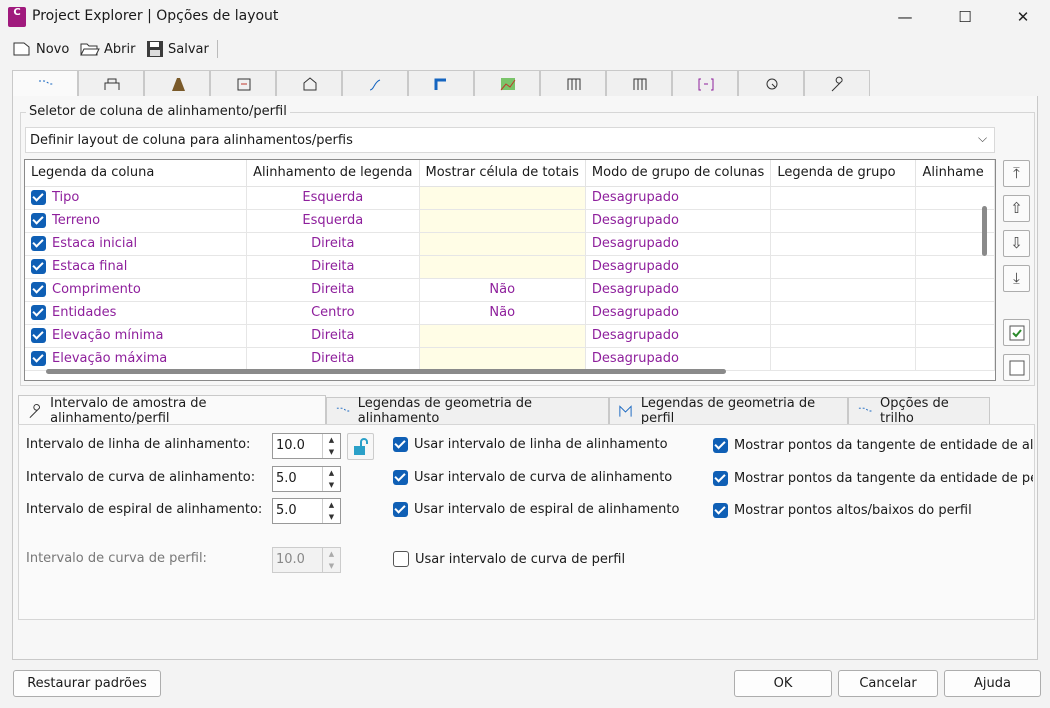  What do you see at coordinates (467, 411) in the screenshot?
I see `tab-alignment-labels: Legendas de geometria de alinhamento` at bounding box center [467, 411].